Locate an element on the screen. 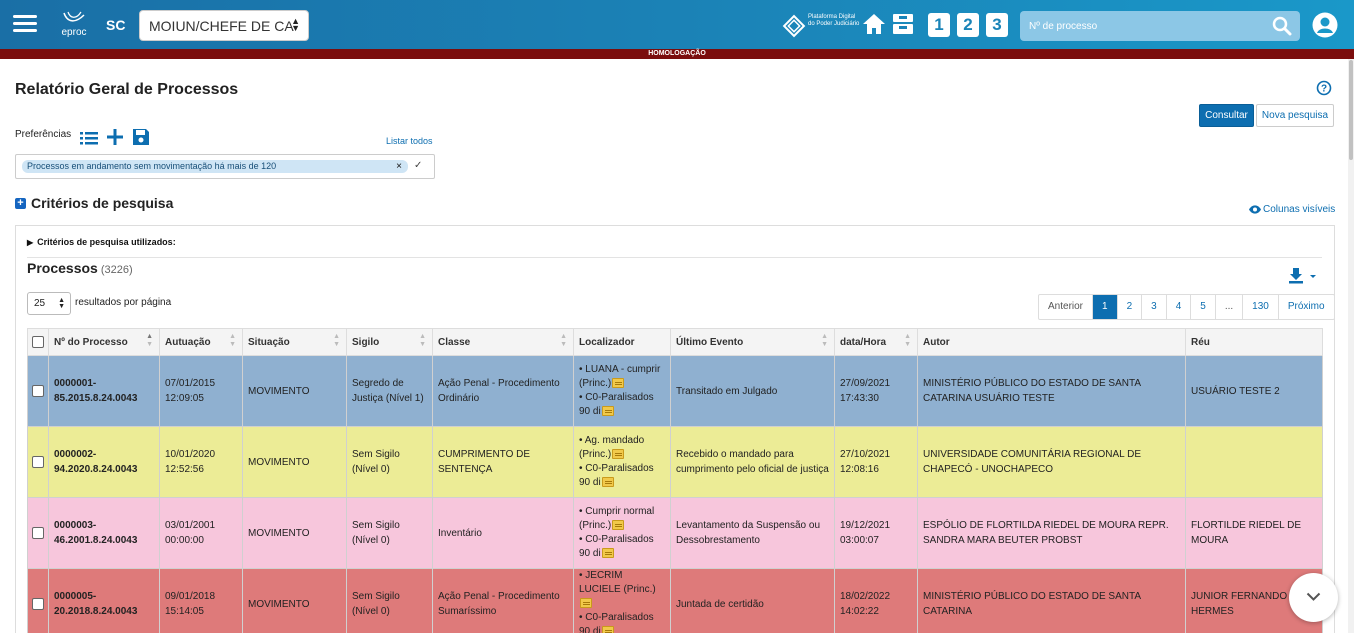 This screenshot has height=633, width=1354. save-icon is located at coordinates (141, 137).